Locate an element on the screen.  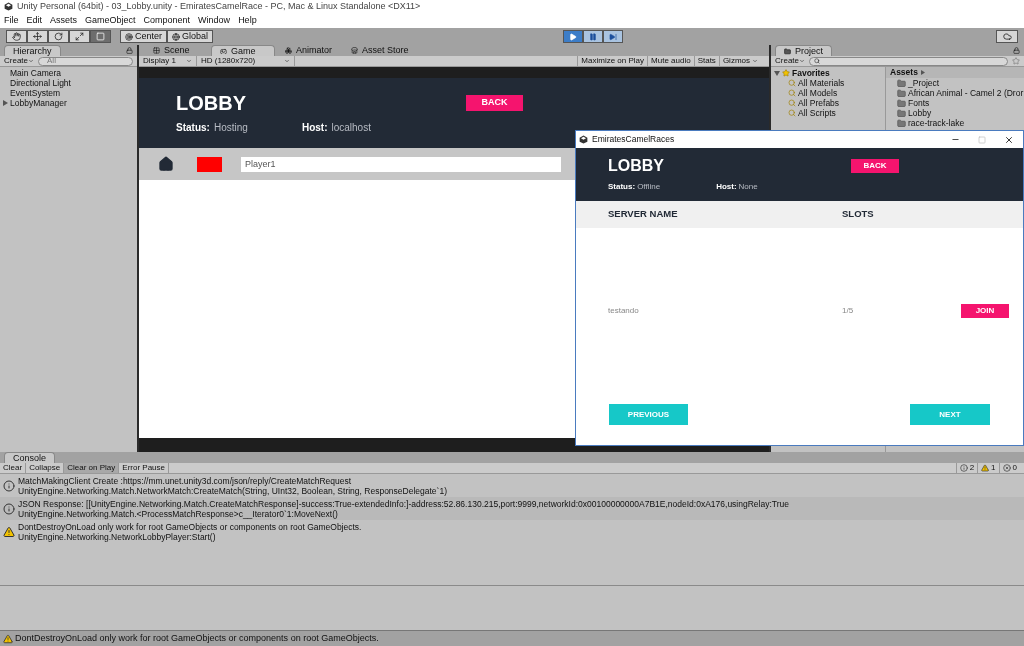
hierarchy-item: Directional Light is located at coordinates (68, 83).